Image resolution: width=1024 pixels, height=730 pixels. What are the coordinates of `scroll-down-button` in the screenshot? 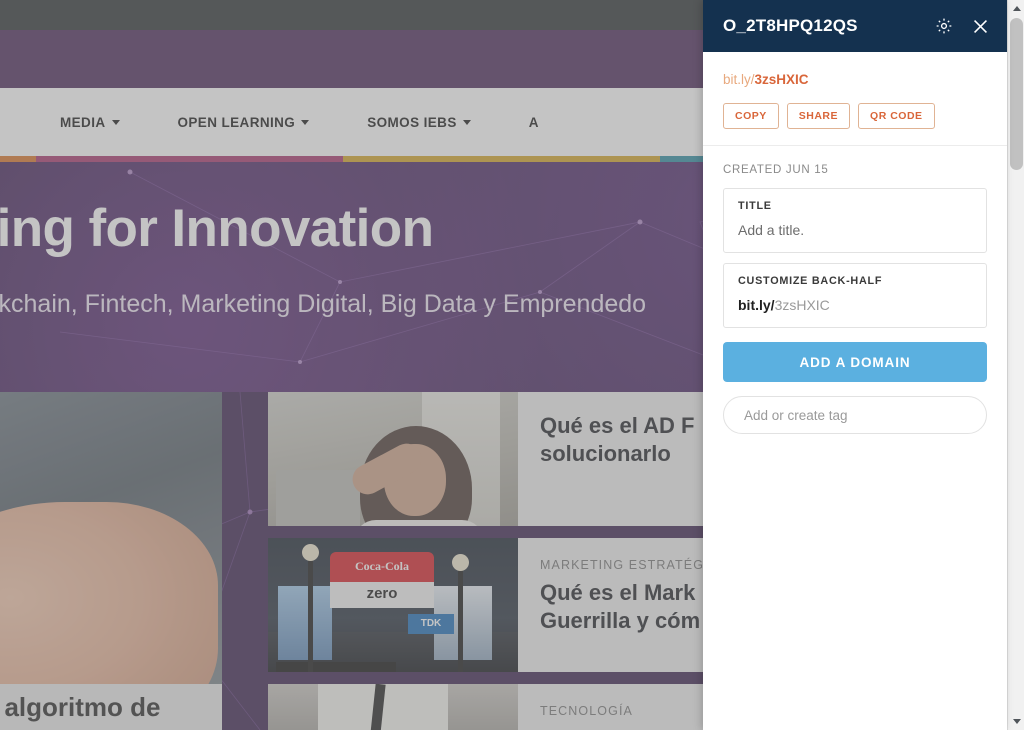 It's located at (1016, 721).